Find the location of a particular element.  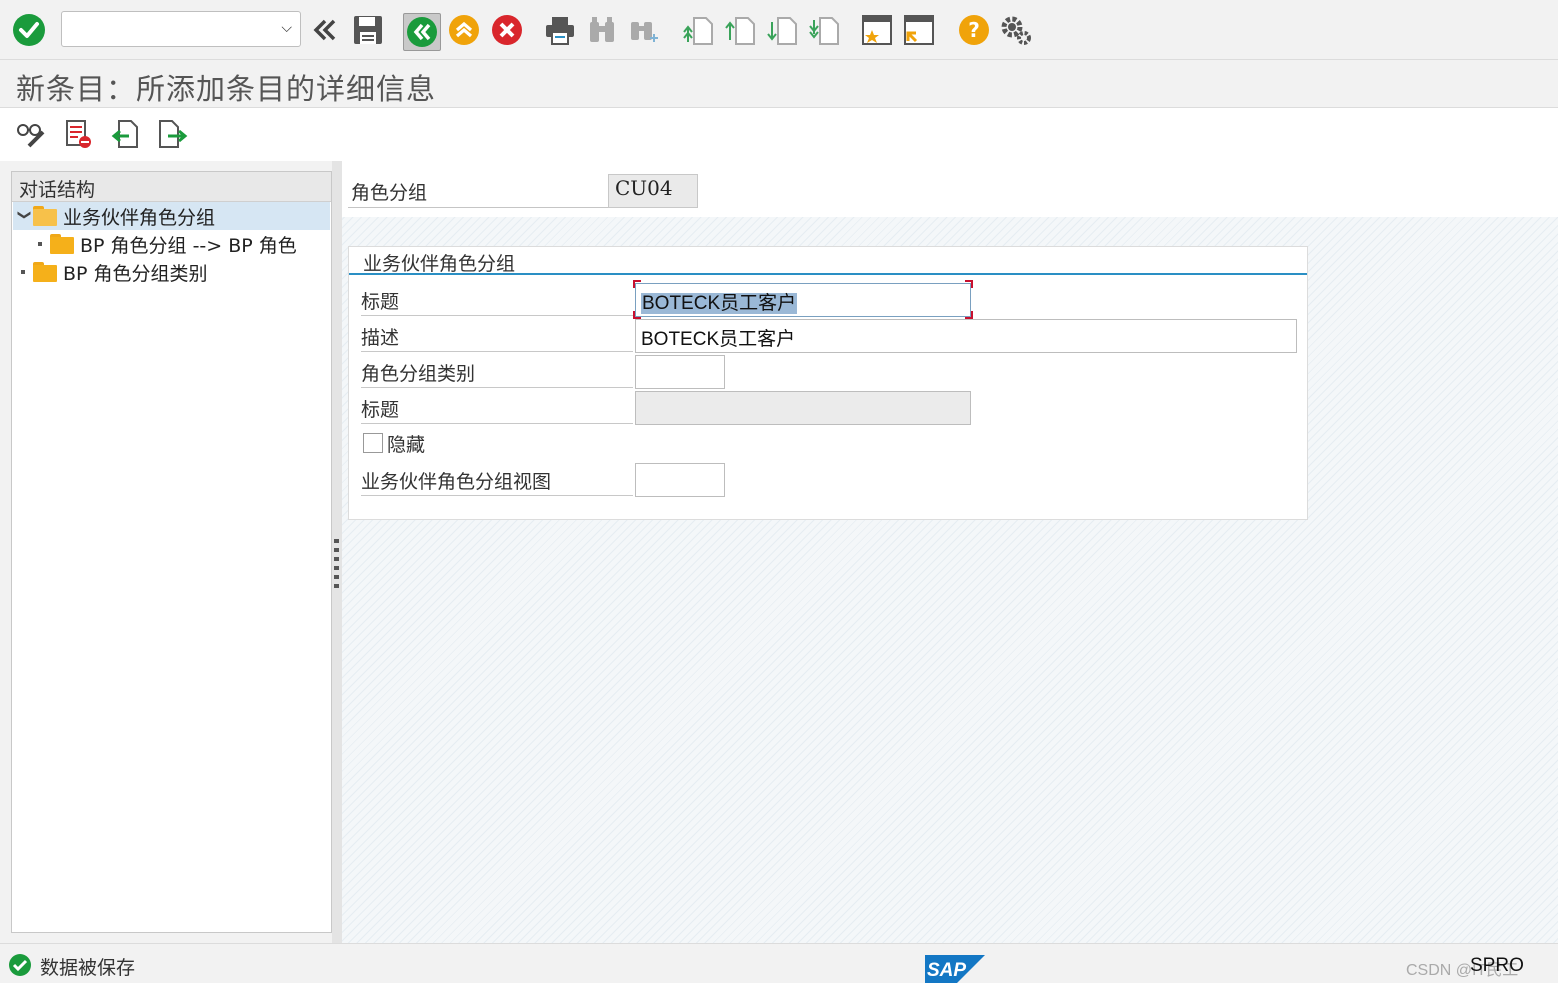

panel-splitter is located at coordinates (337, 552).